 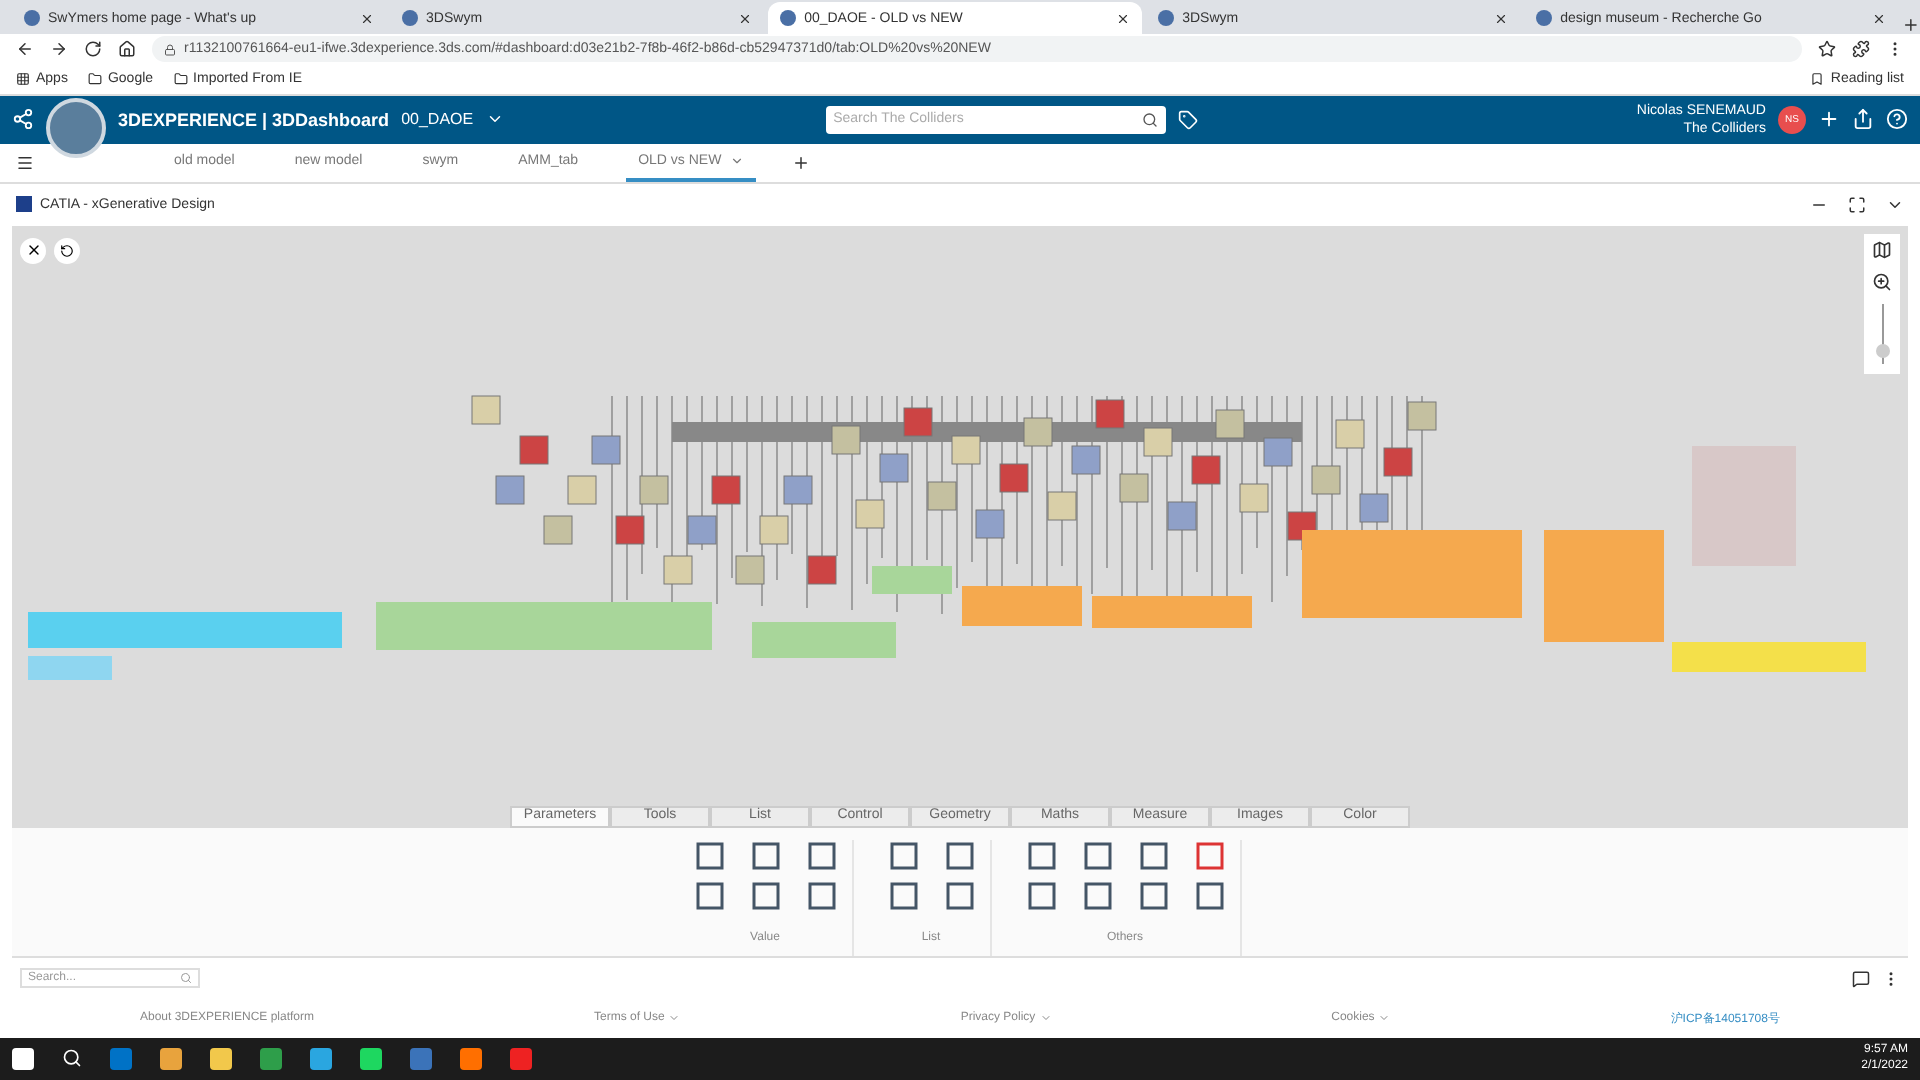 What do you see at coordinates (1861, 978) in the screenshot?
I see `chat-icon` at bounding box center [1861, 978].